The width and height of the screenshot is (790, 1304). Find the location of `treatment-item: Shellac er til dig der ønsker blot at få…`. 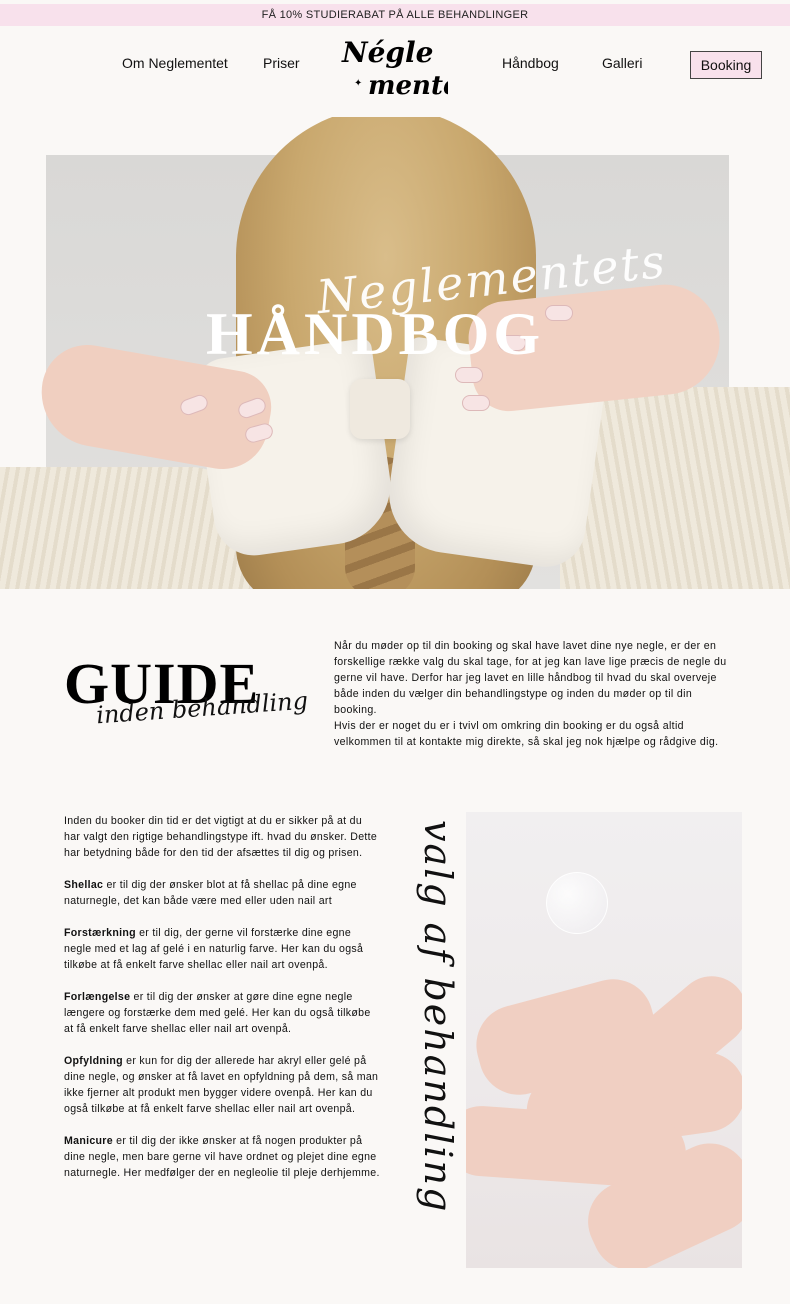

treatment-item: Shellac er til dig der ønsker blot at få… is located at coordinates (222, 893).